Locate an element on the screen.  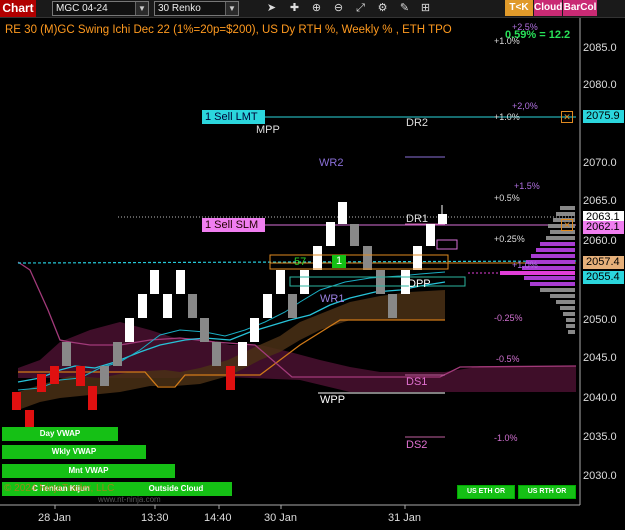
barcolor-toggle: BarCol is located at coordinates (580, 8).